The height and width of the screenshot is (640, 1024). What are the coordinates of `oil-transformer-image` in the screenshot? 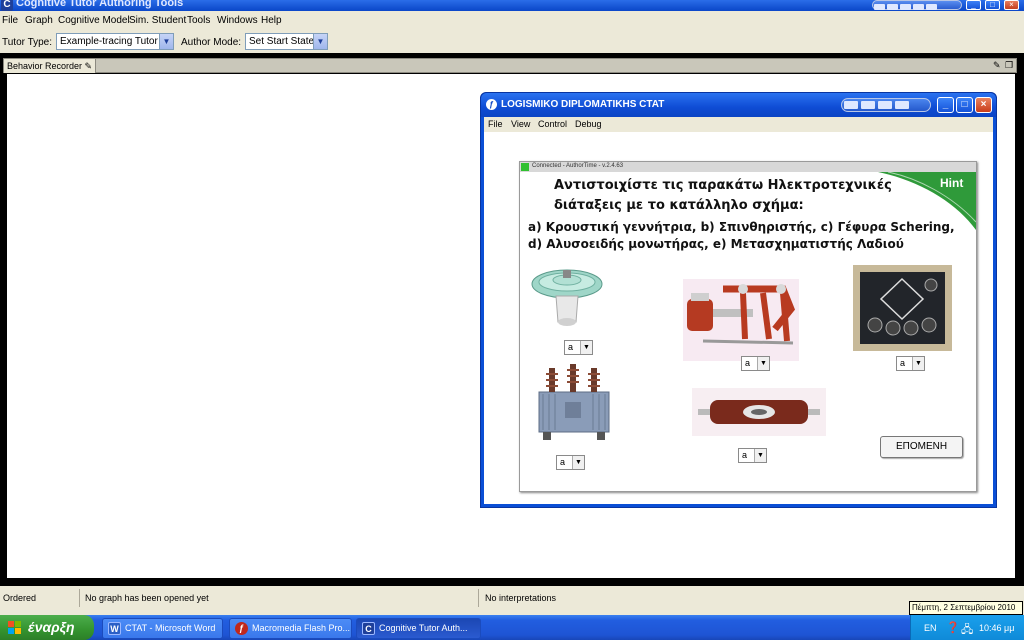 It's located at (574, 402).